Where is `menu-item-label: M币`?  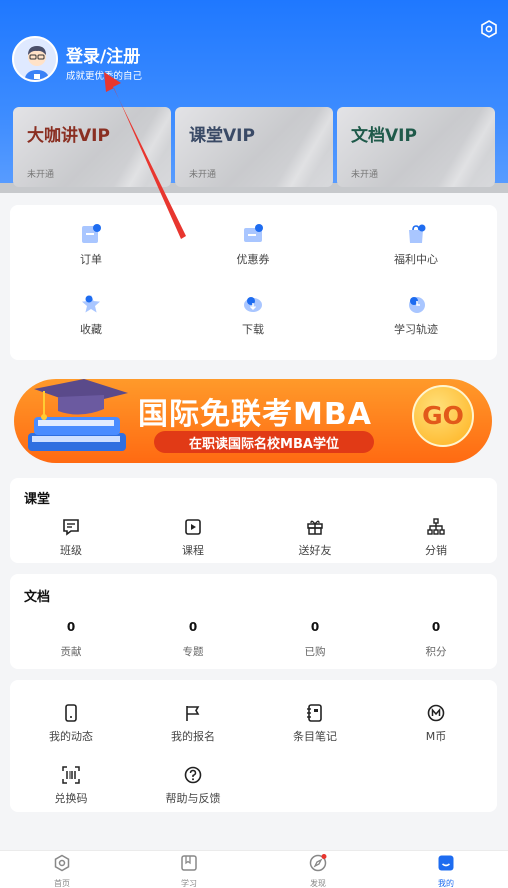
menu-item-label: M币 is located at coordinates (436, 736).